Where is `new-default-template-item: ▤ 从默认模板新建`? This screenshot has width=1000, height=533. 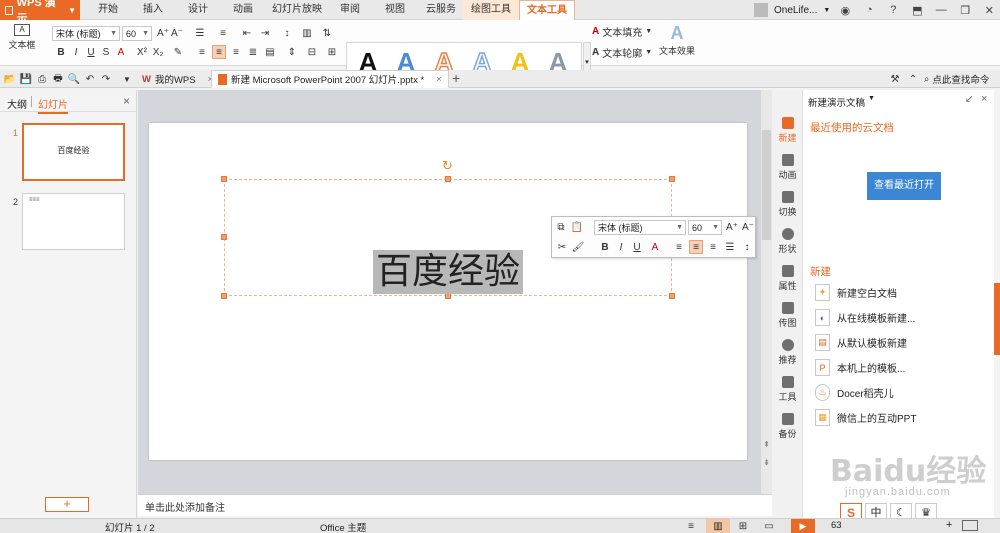 new-default-template-item: ▤ 从默认模板新建 is located at coordinates (861, 342).